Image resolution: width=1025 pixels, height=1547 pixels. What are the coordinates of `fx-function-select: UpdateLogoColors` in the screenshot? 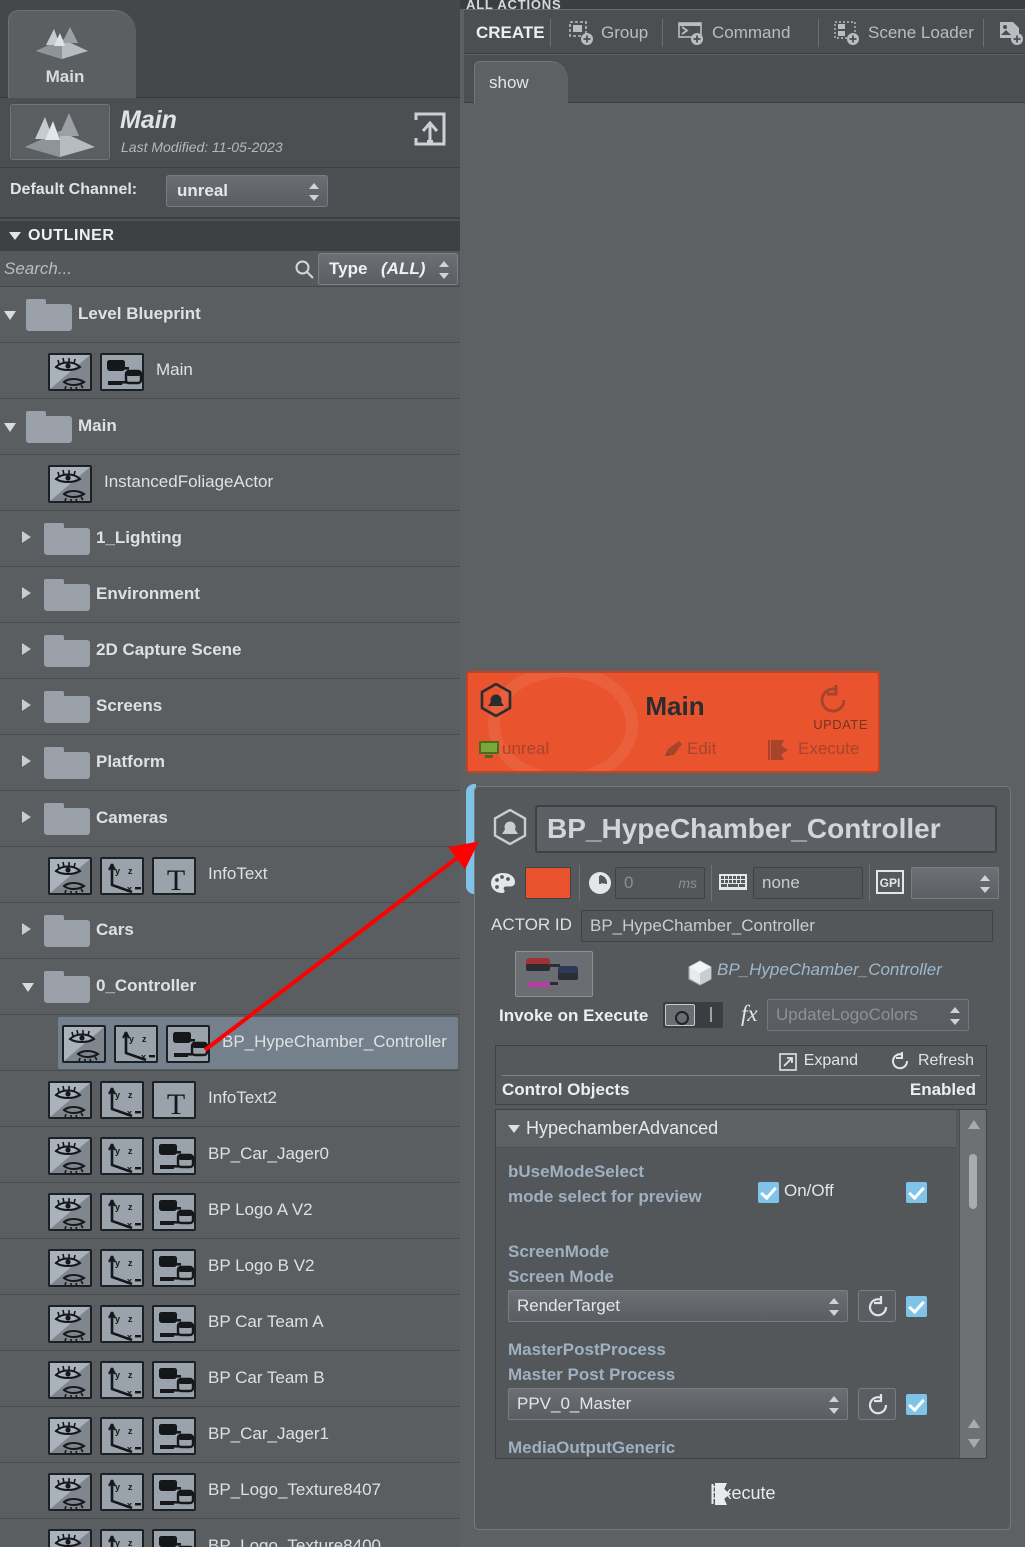 It's located at (868, 1015).